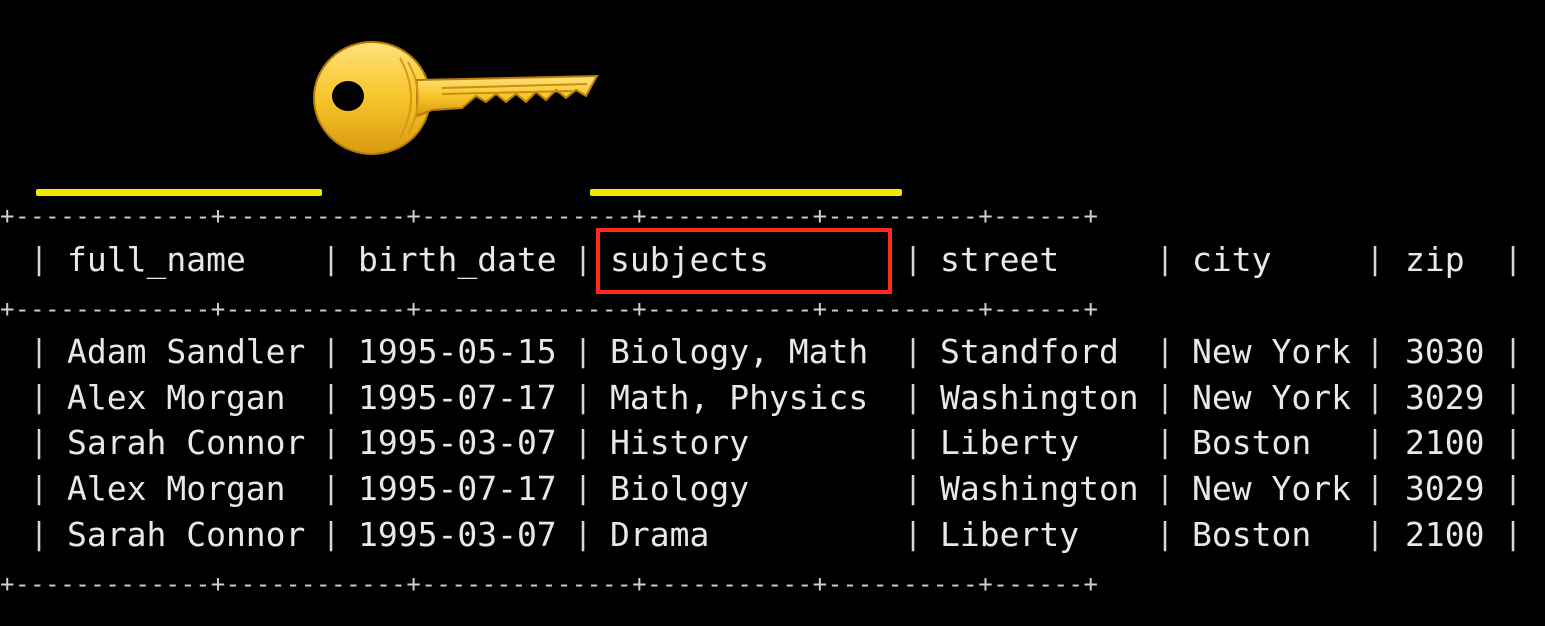 This screenshot has height=626, width=1545. I want to click on column-header-zip: zip, so click(1435, 259).